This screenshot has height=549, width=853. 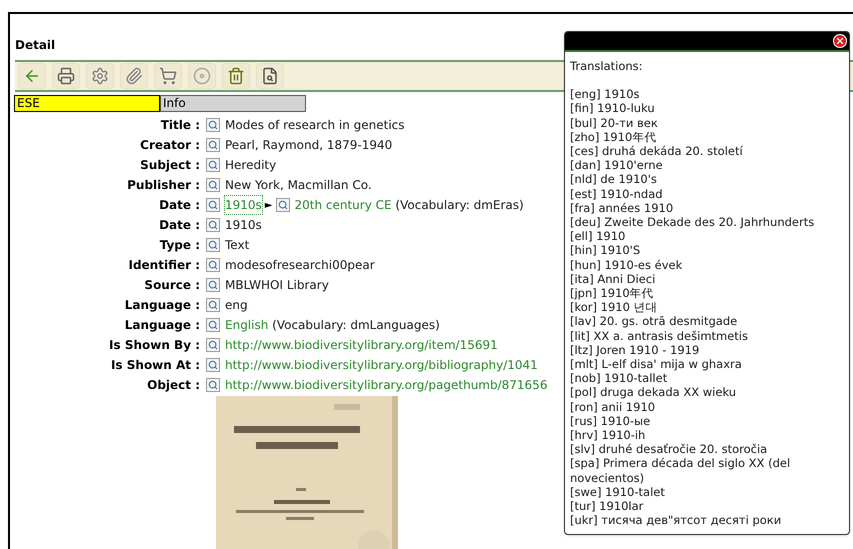 What do you see at coordinates (172, 285) in the screenshot?
I see `field-label: Source :` at bounding box center [172, 285].